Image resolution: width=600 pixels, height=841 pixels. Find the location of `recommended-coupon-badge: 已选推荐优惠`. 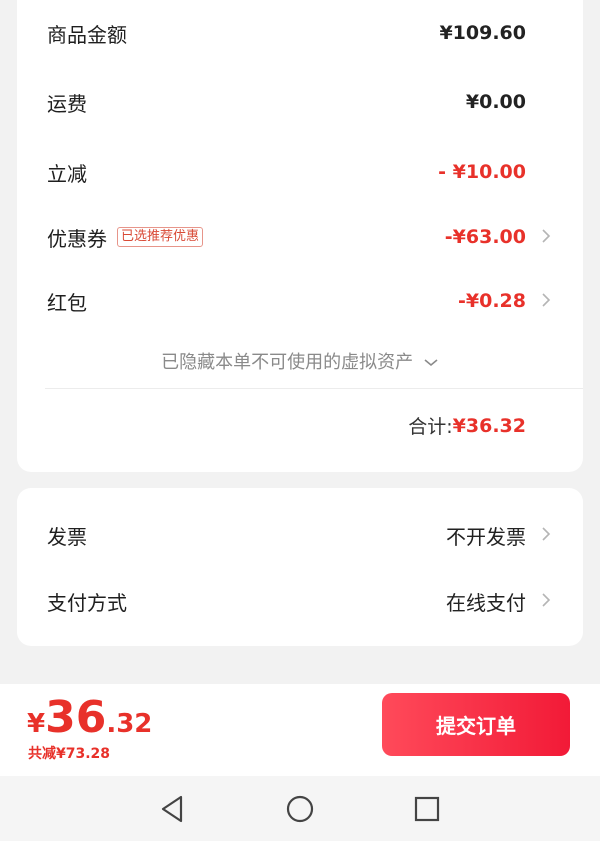

recommended-coupon-badge: 已选推荐优惠 is located at coordinates (160, 237).